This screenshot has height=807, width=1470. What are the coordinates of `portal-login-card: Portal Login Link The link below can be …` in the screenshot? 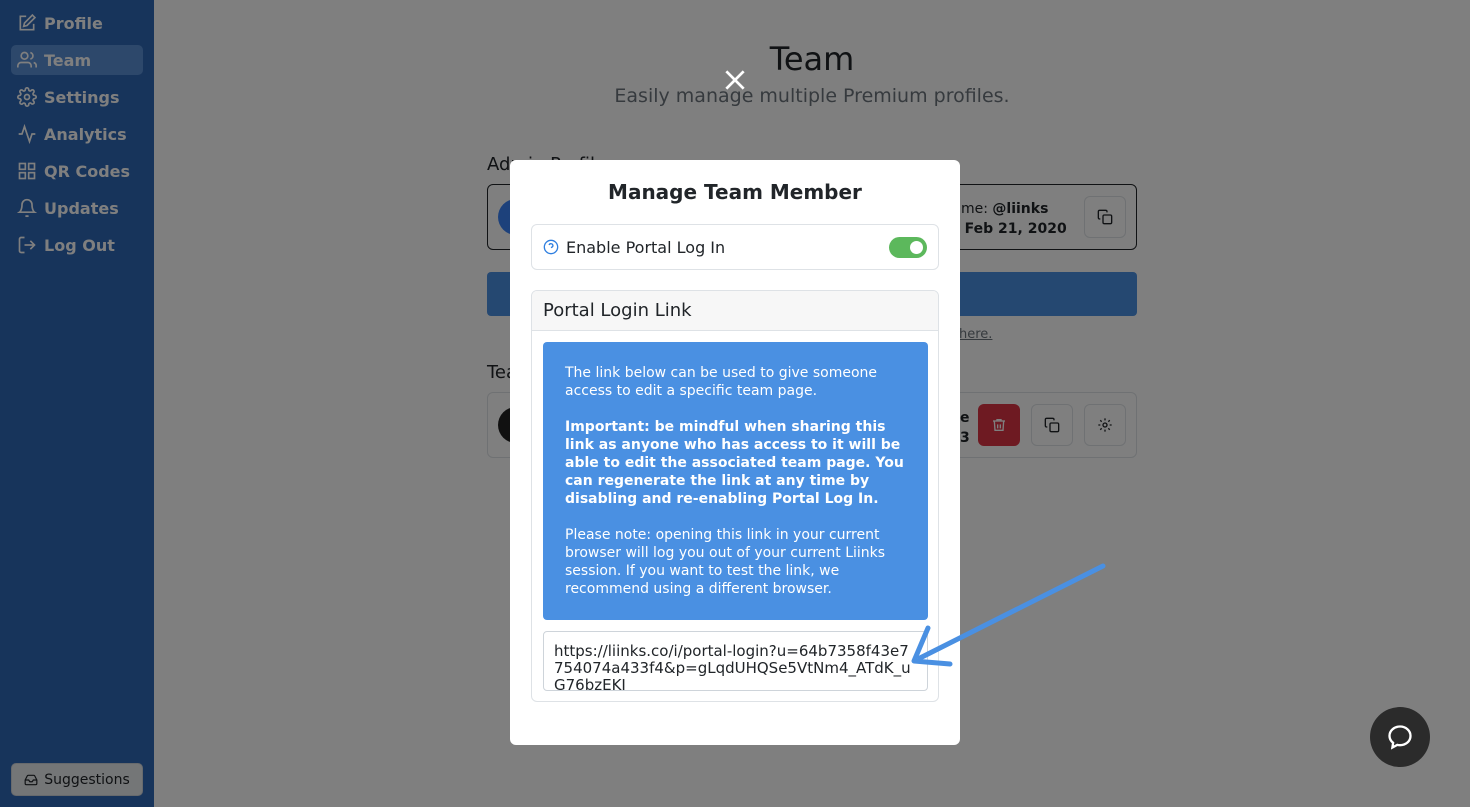 It's located at (735, 496).